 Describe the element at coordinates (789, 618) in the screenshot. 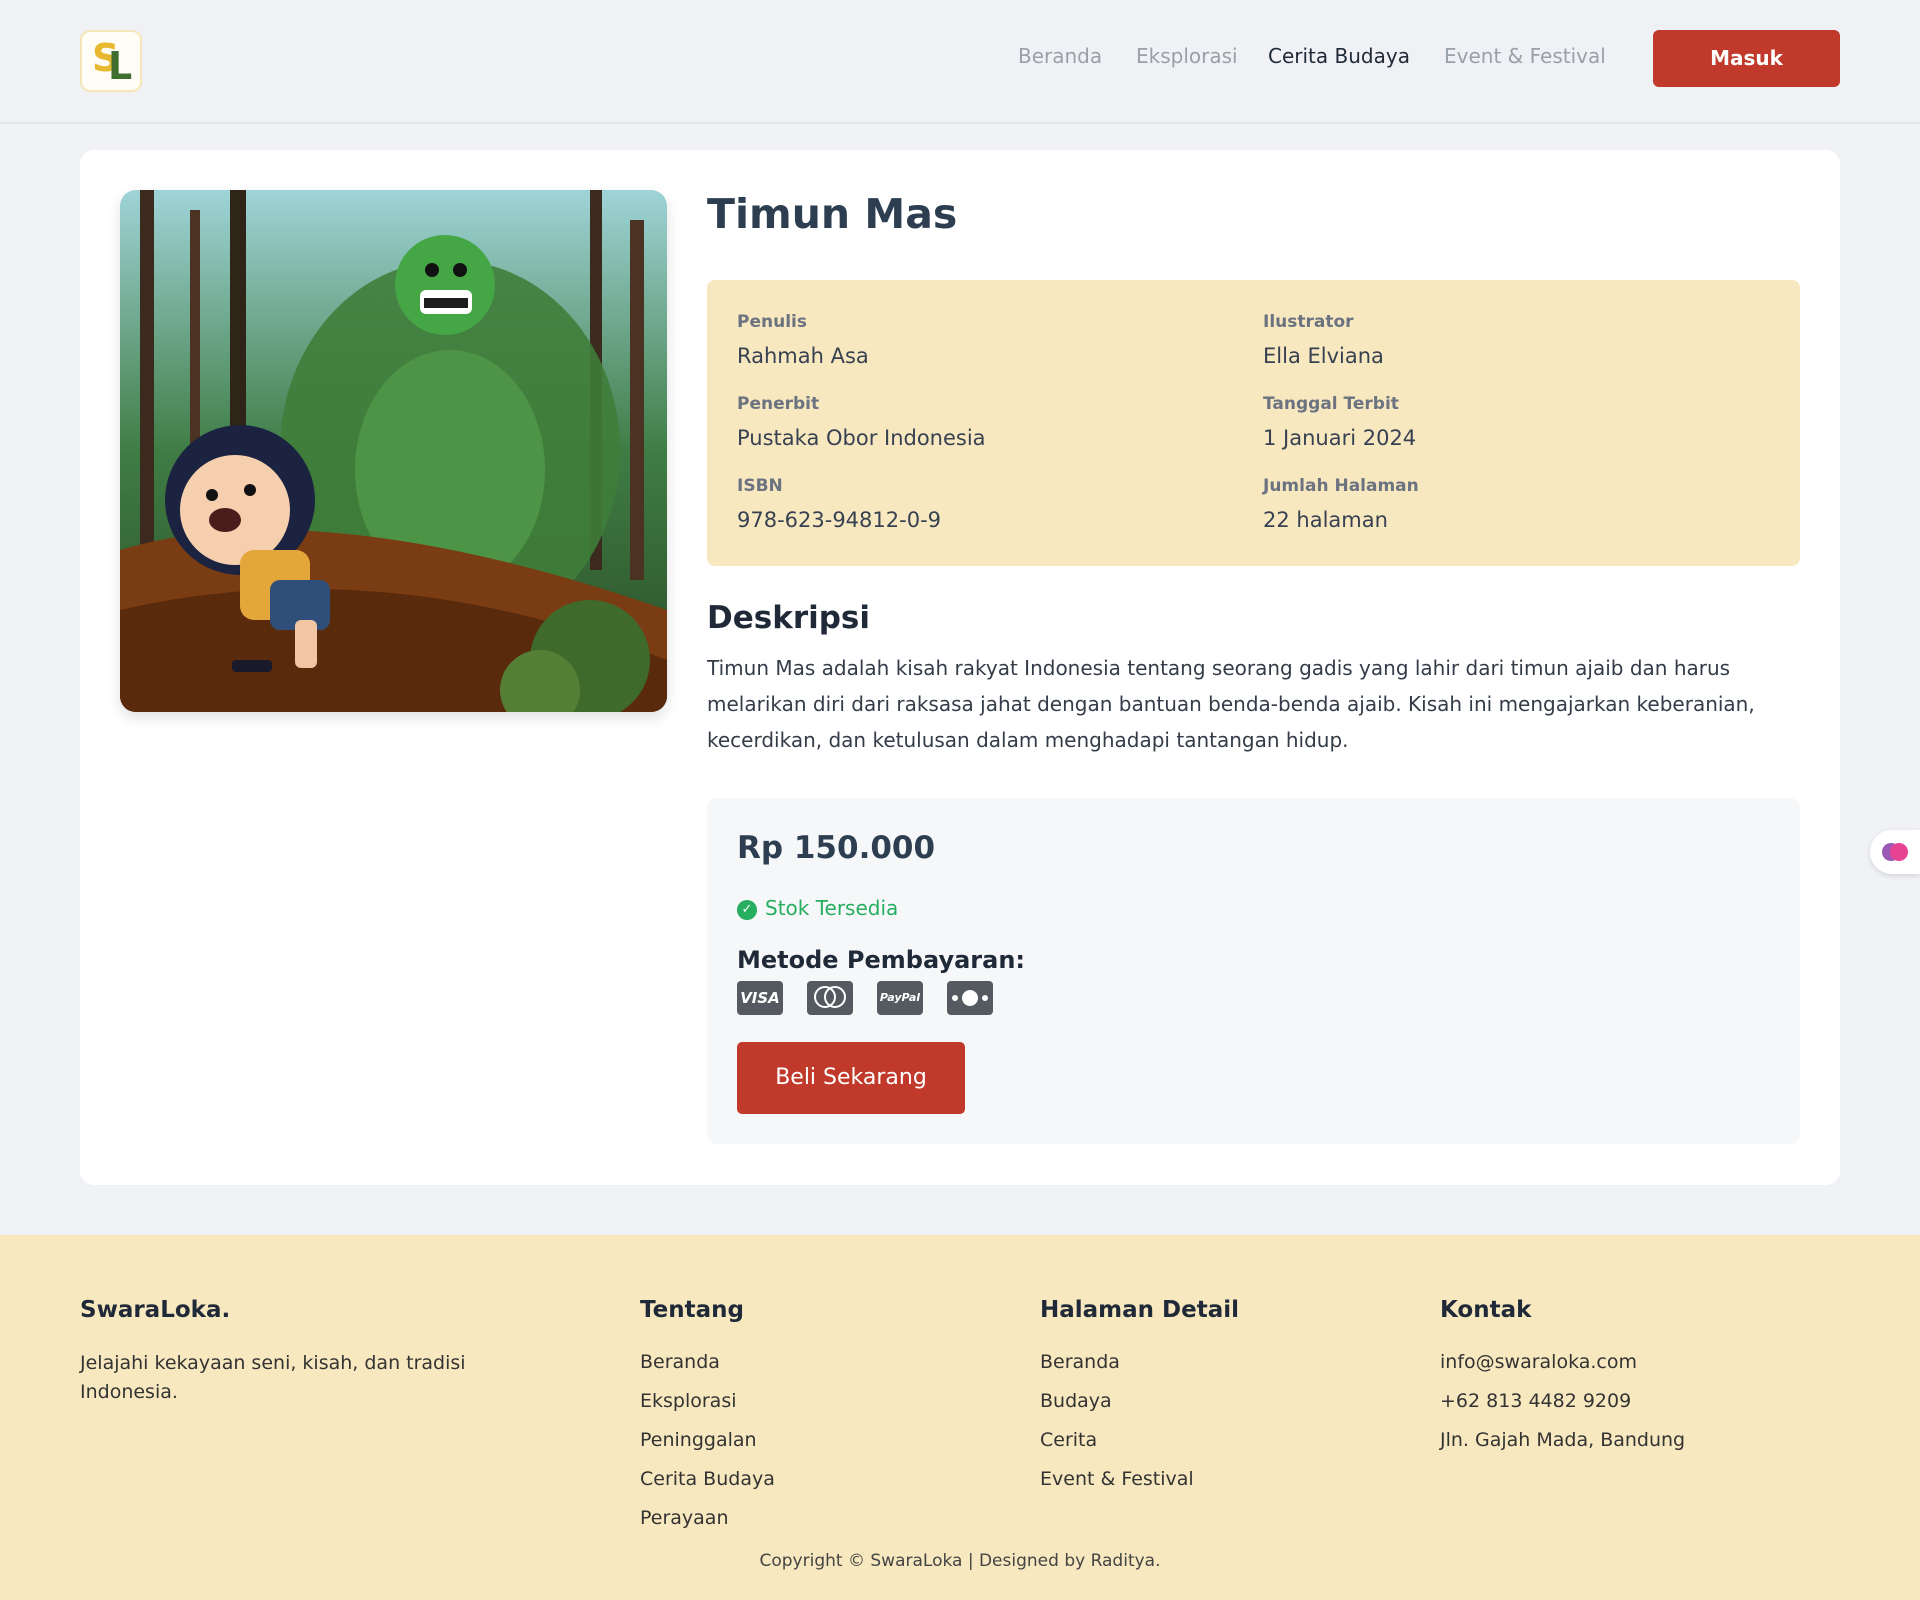

I see `description-heading: Deskripsi` at that location.